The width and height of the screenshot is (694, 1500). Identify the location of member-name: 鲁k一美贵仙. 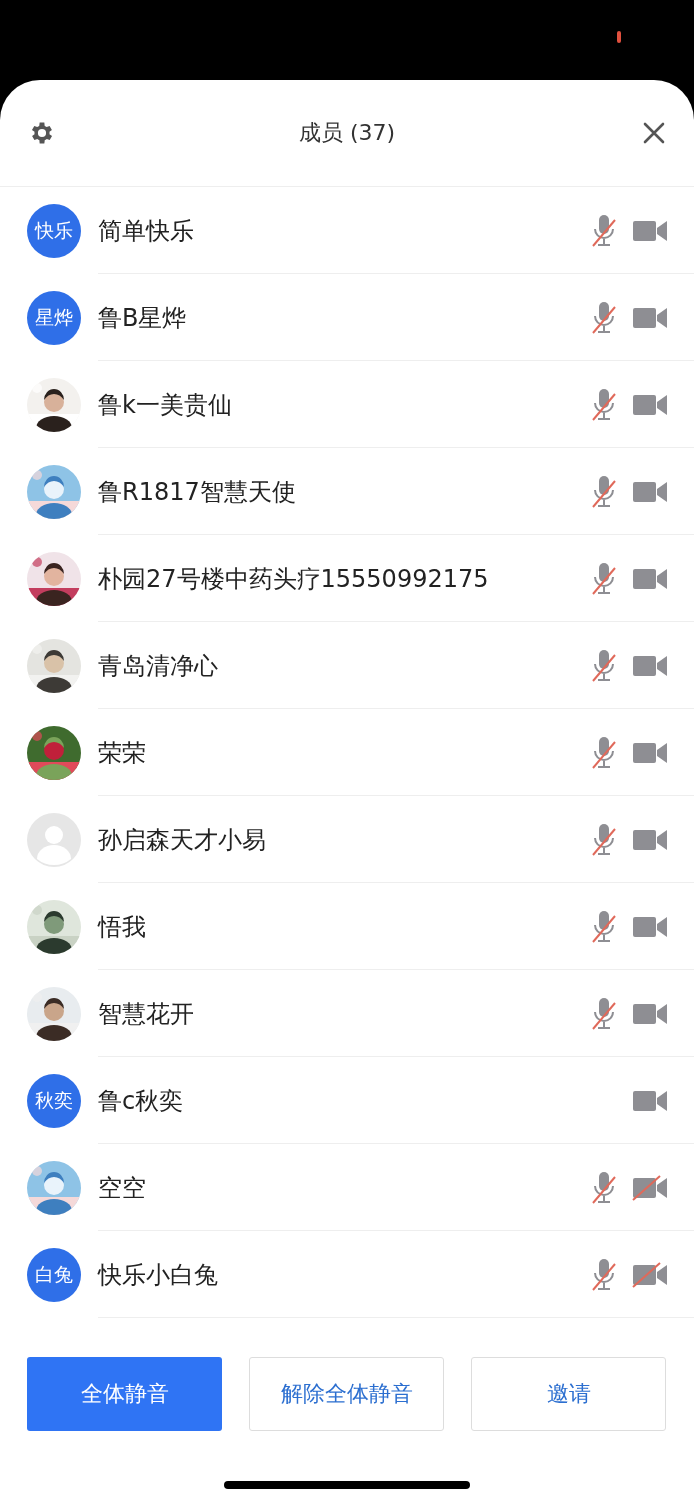
(165, 405).